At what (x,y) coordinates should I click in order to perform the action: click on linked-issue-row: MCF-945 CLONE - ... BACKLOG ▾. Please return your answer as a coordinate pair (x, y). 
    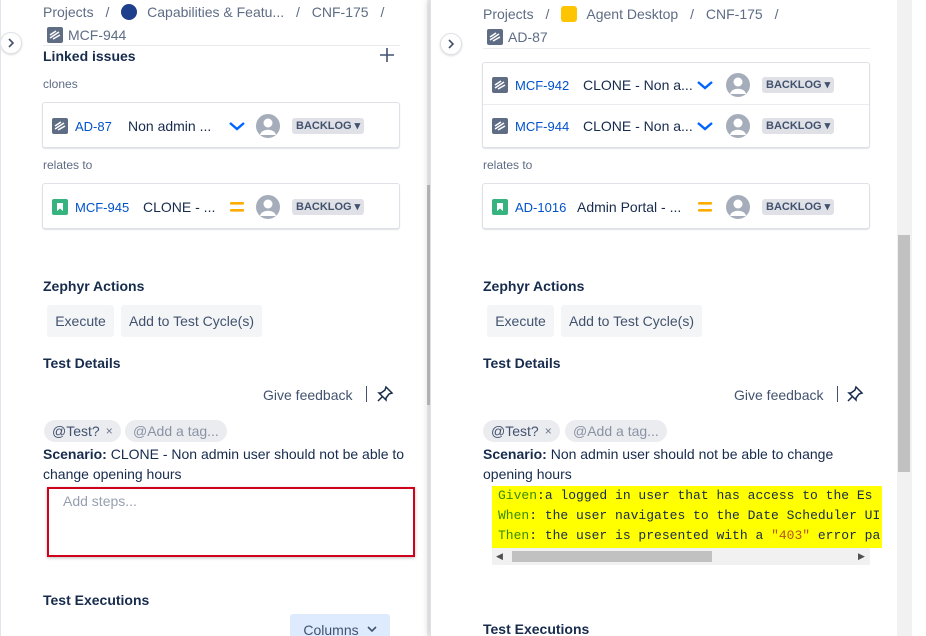
    Looking at the image, I should click on (221, 207).